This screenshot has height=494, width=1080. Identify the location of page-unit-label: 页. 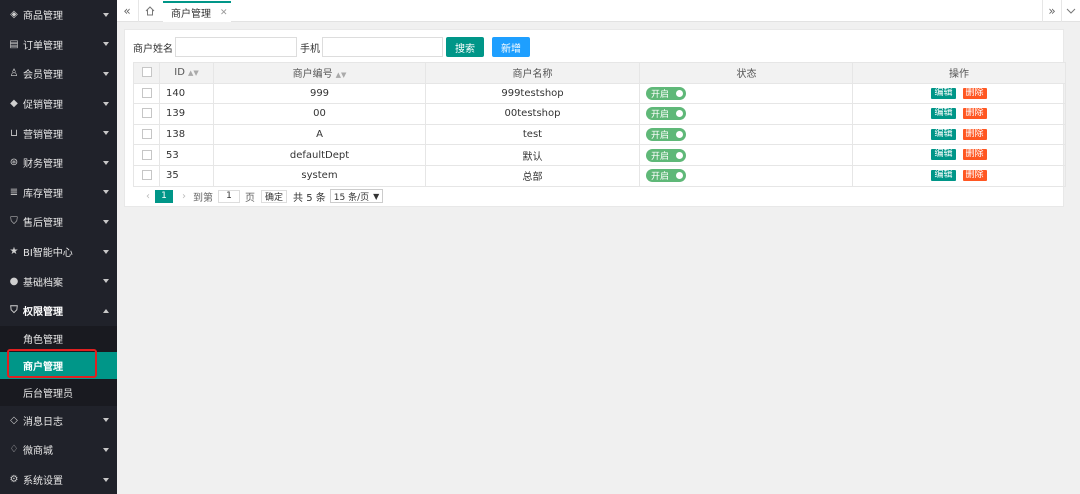
(250, 198).